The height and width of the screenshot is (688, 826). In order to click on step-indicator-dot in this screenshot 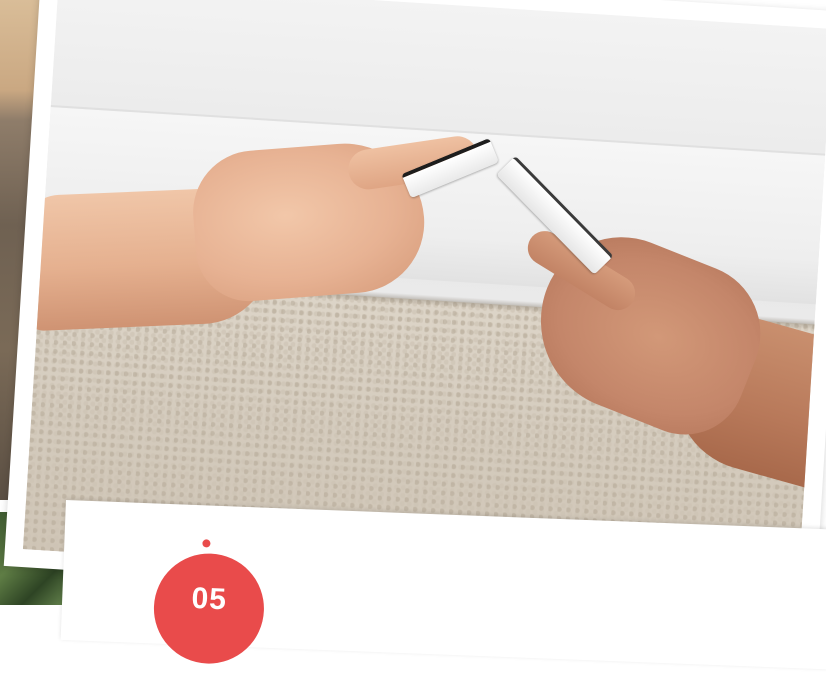, I will do `click(206, 543)`.